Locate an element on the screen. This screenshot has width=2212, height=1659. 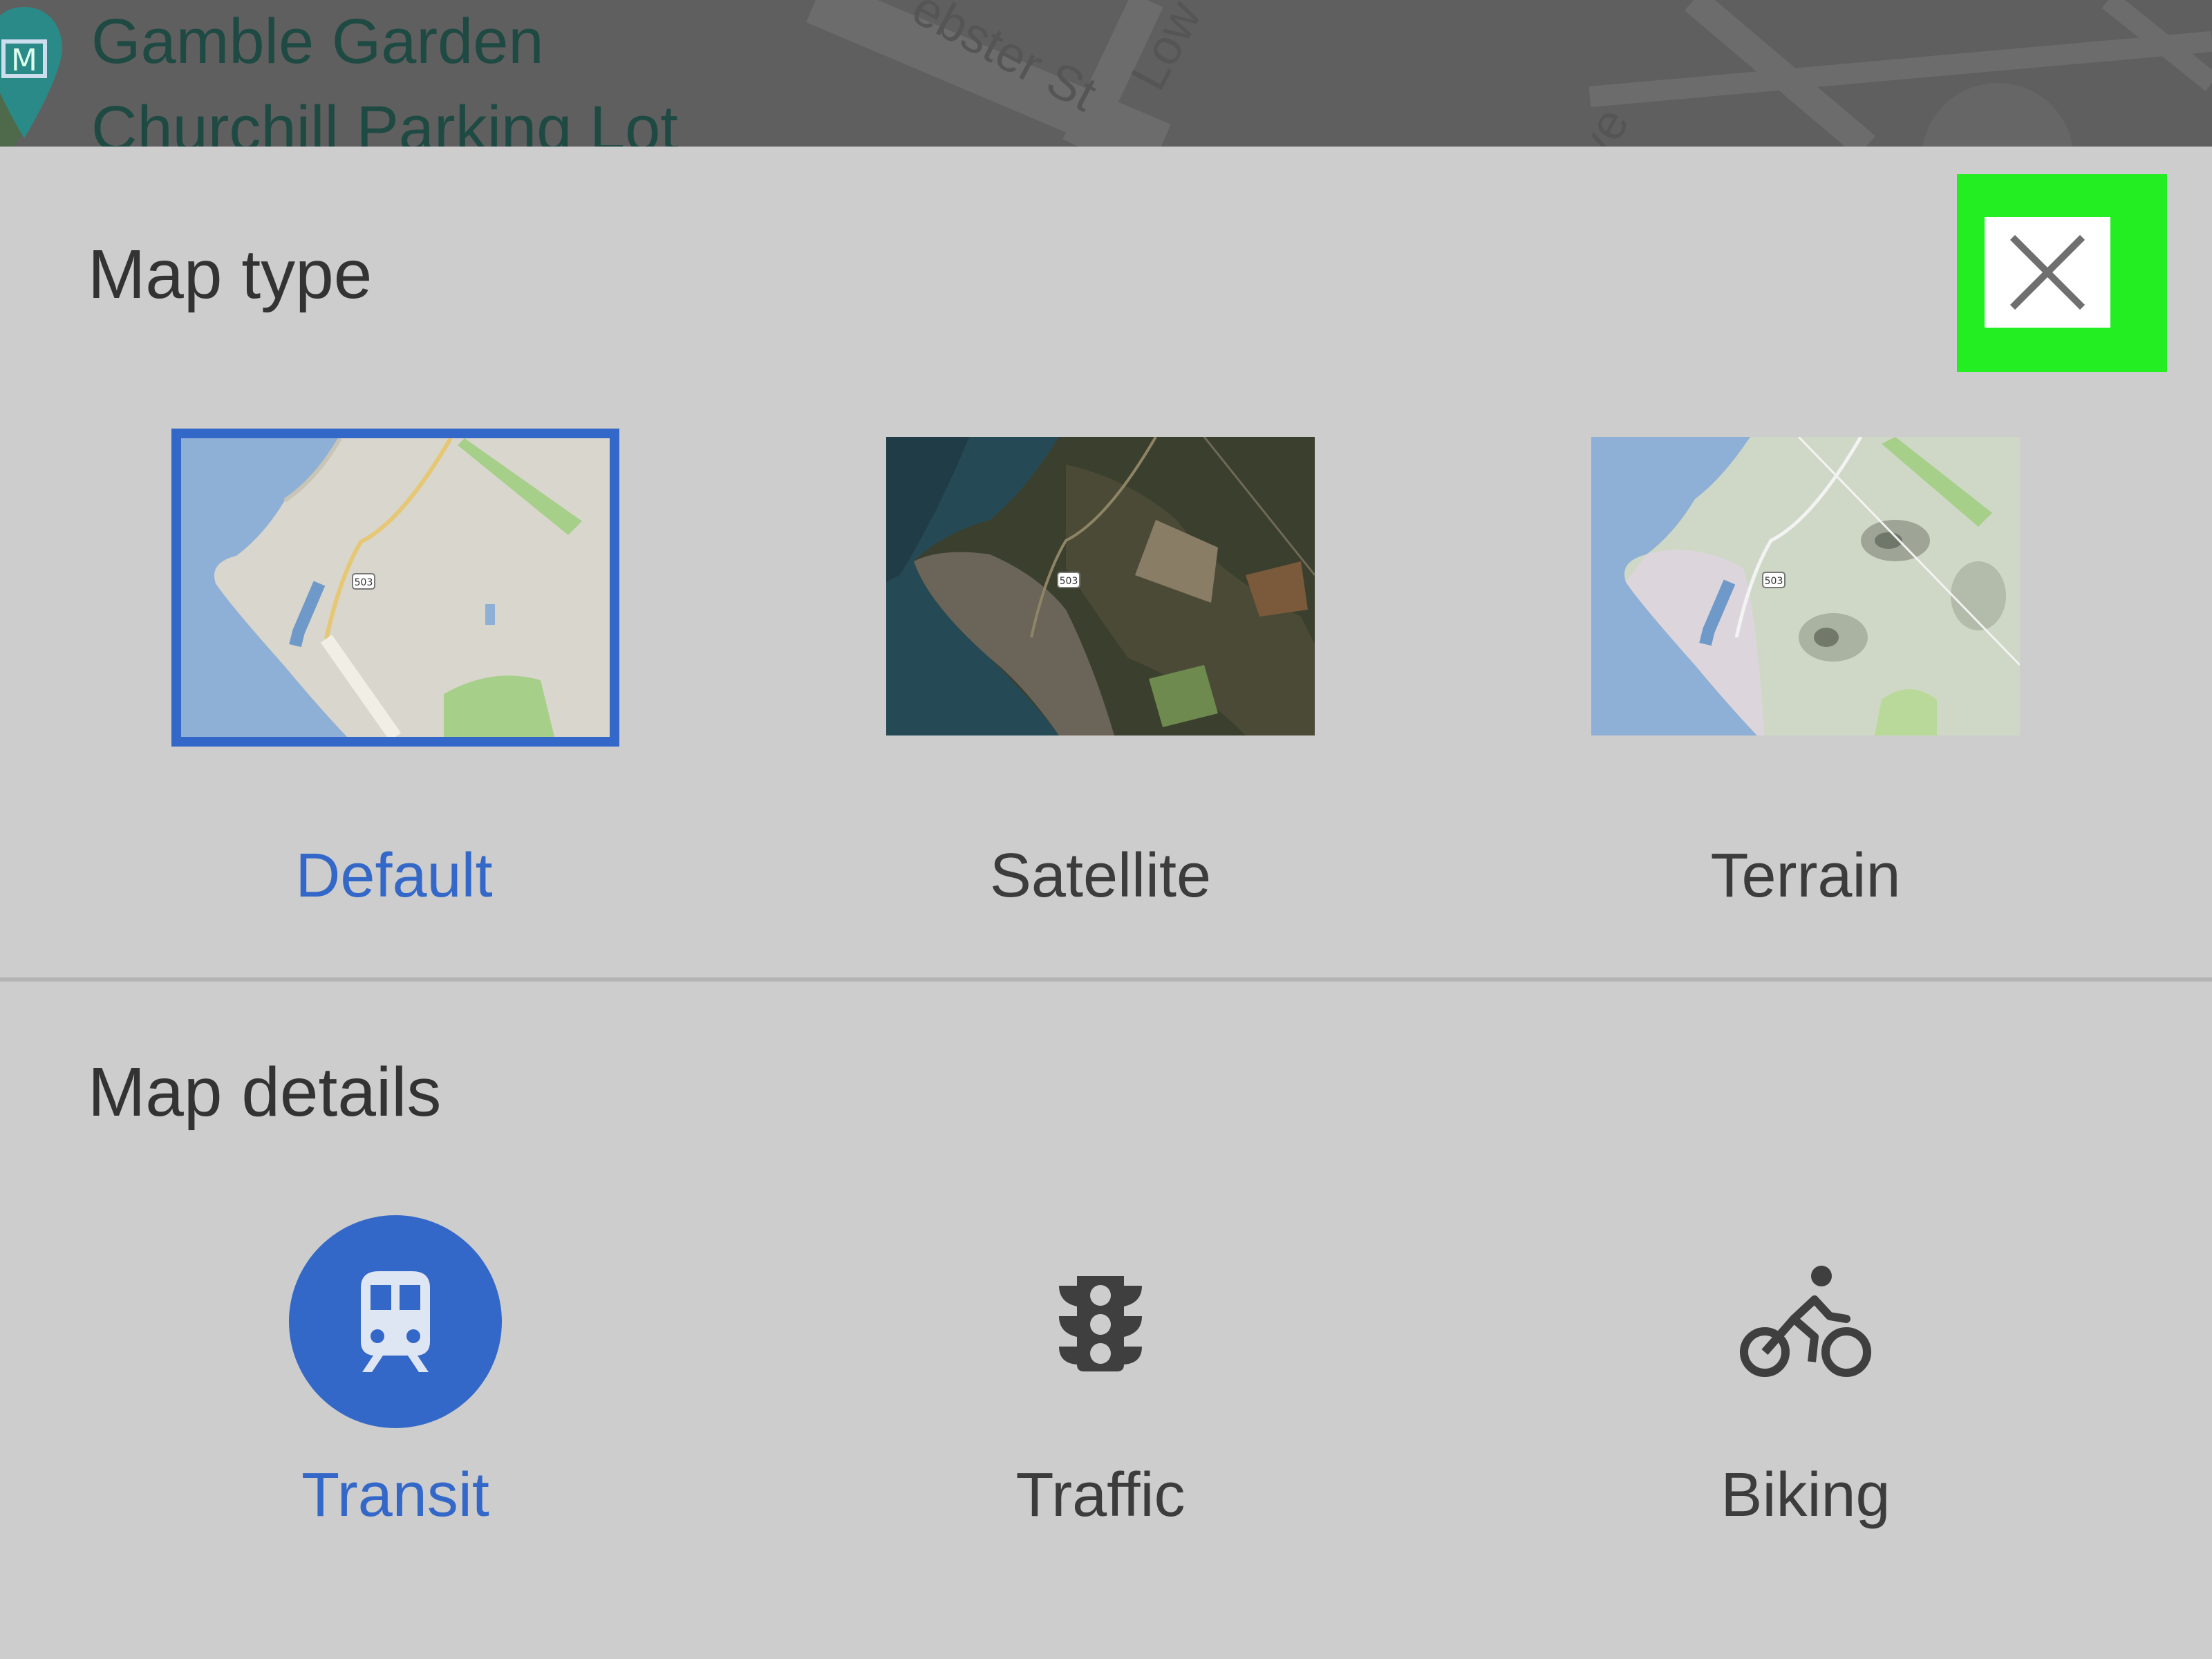
biking-toggle is located at coordinates (1806, 1321).